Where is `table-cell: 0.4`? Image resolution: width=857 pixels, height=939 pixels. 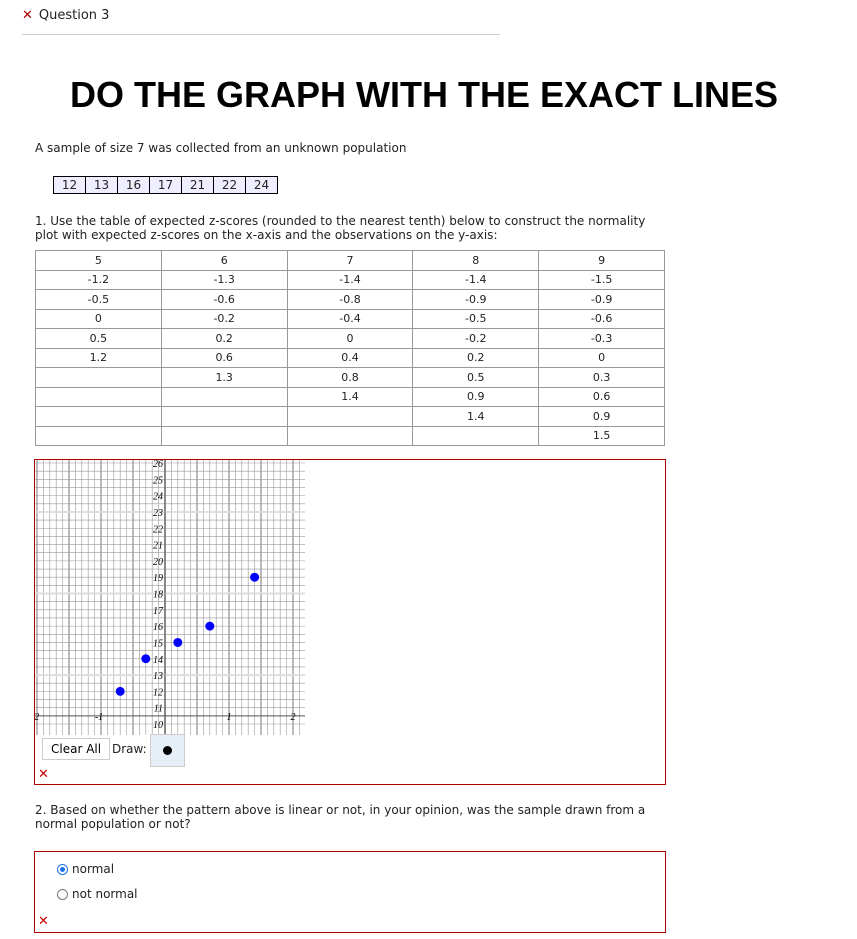 table-cell: 0.4 is located at coordinates (350, 357).